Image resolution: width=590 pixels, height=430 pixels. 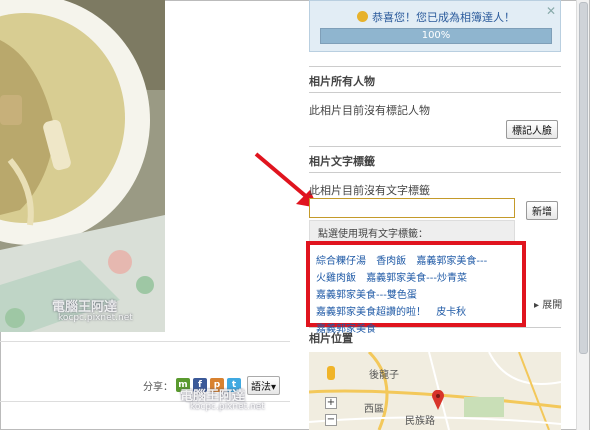 What do you see at coordinates (443, 17) in the screenshot?
I see `congrats-message: 恭喜您！您已成為相簿達人！` at bounding box center [443, 17].